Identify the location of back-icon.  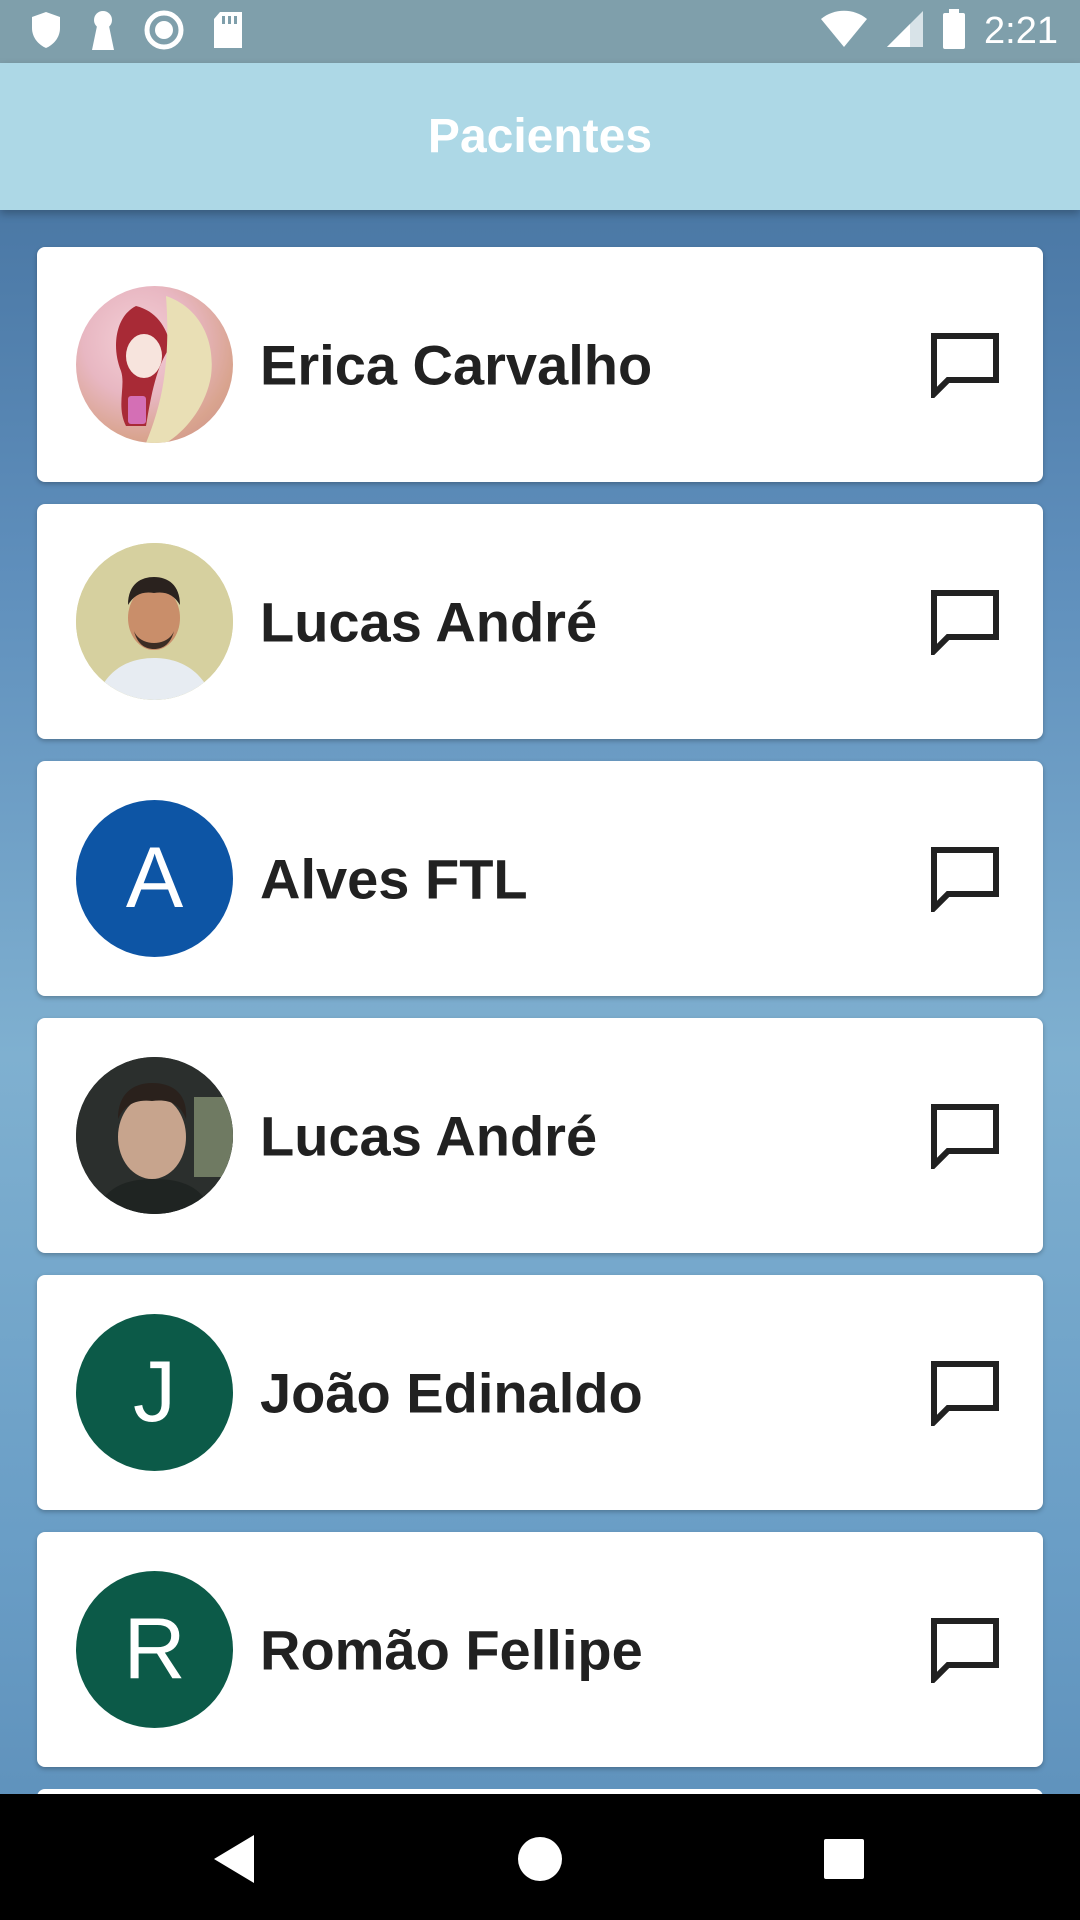
(234, 1859).